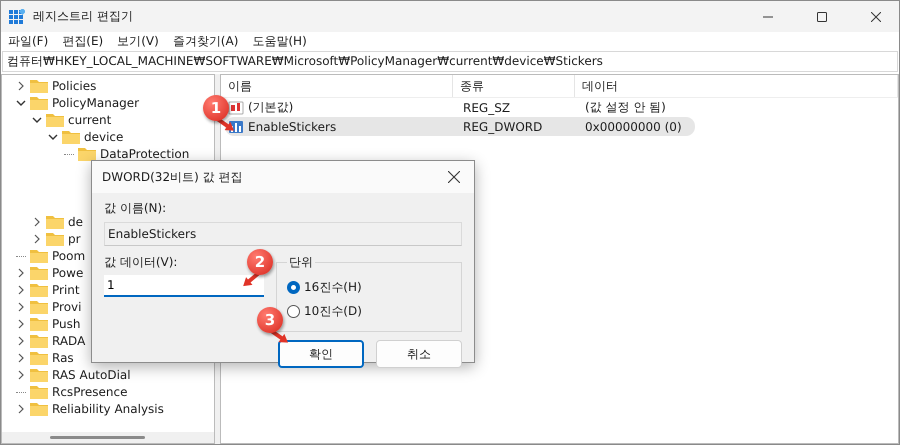  I want to click on radio-label: 10진수(D), so click(333, 311).